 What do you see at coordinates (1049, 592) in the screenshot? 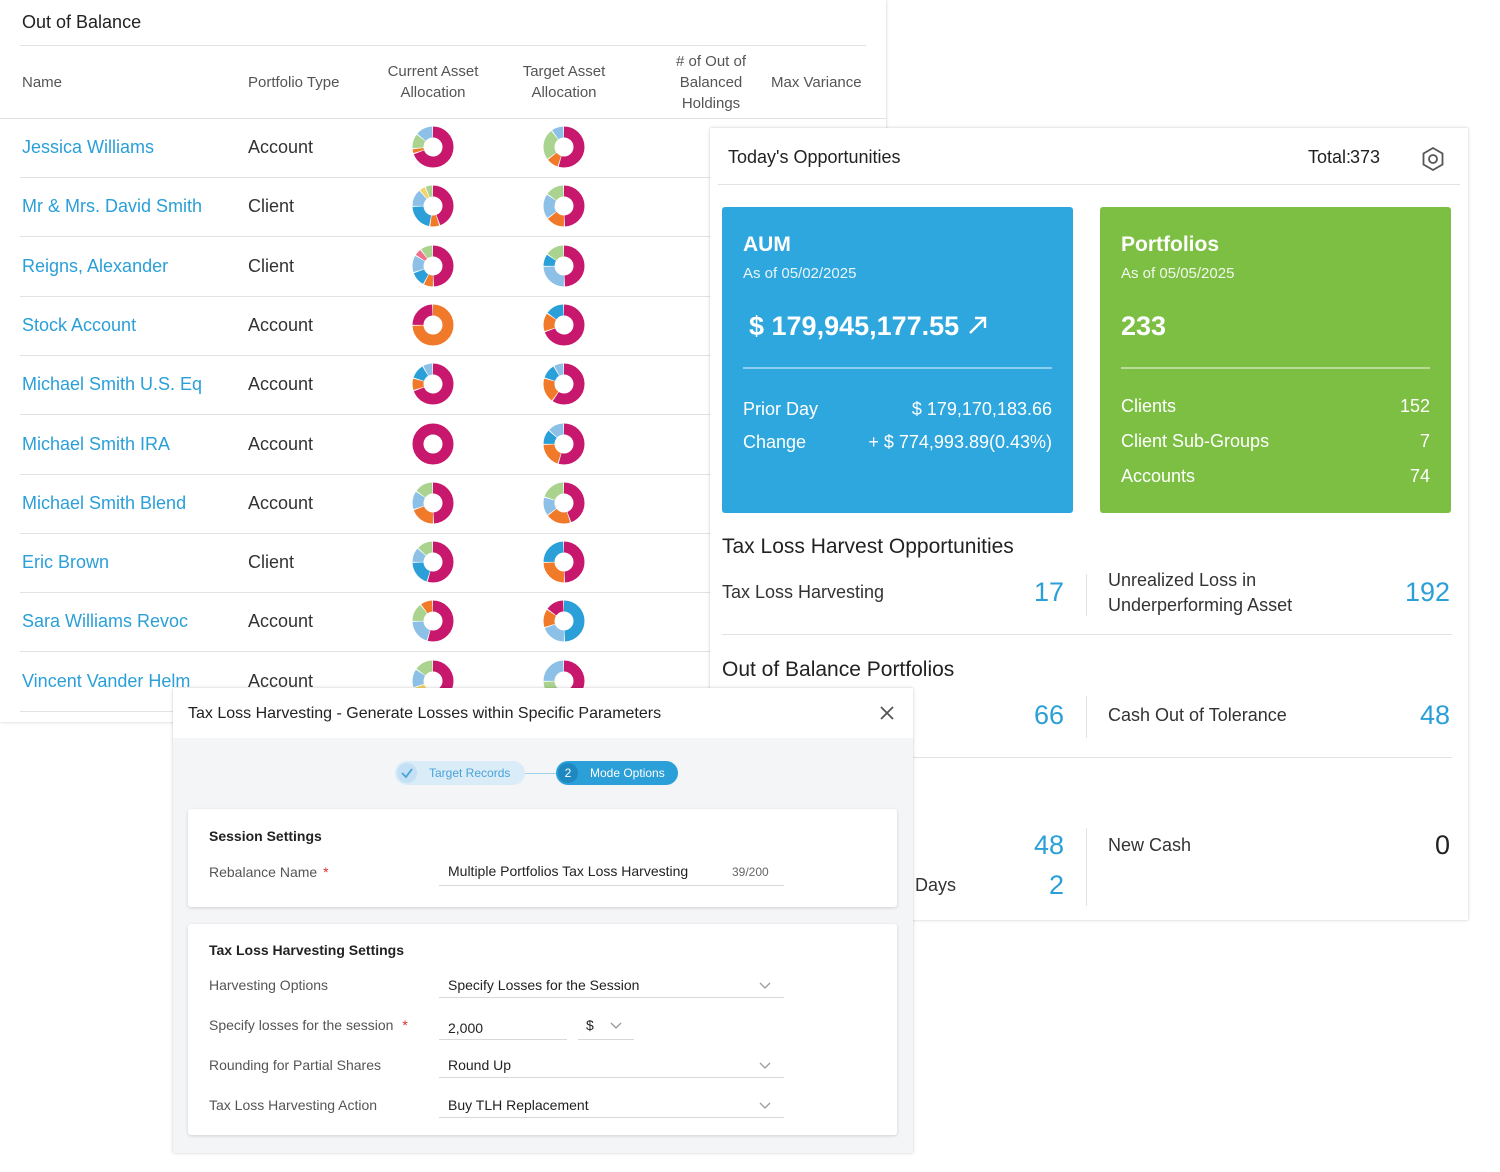
I see `tlh-value: 17` at bounding box center [1049, 592].